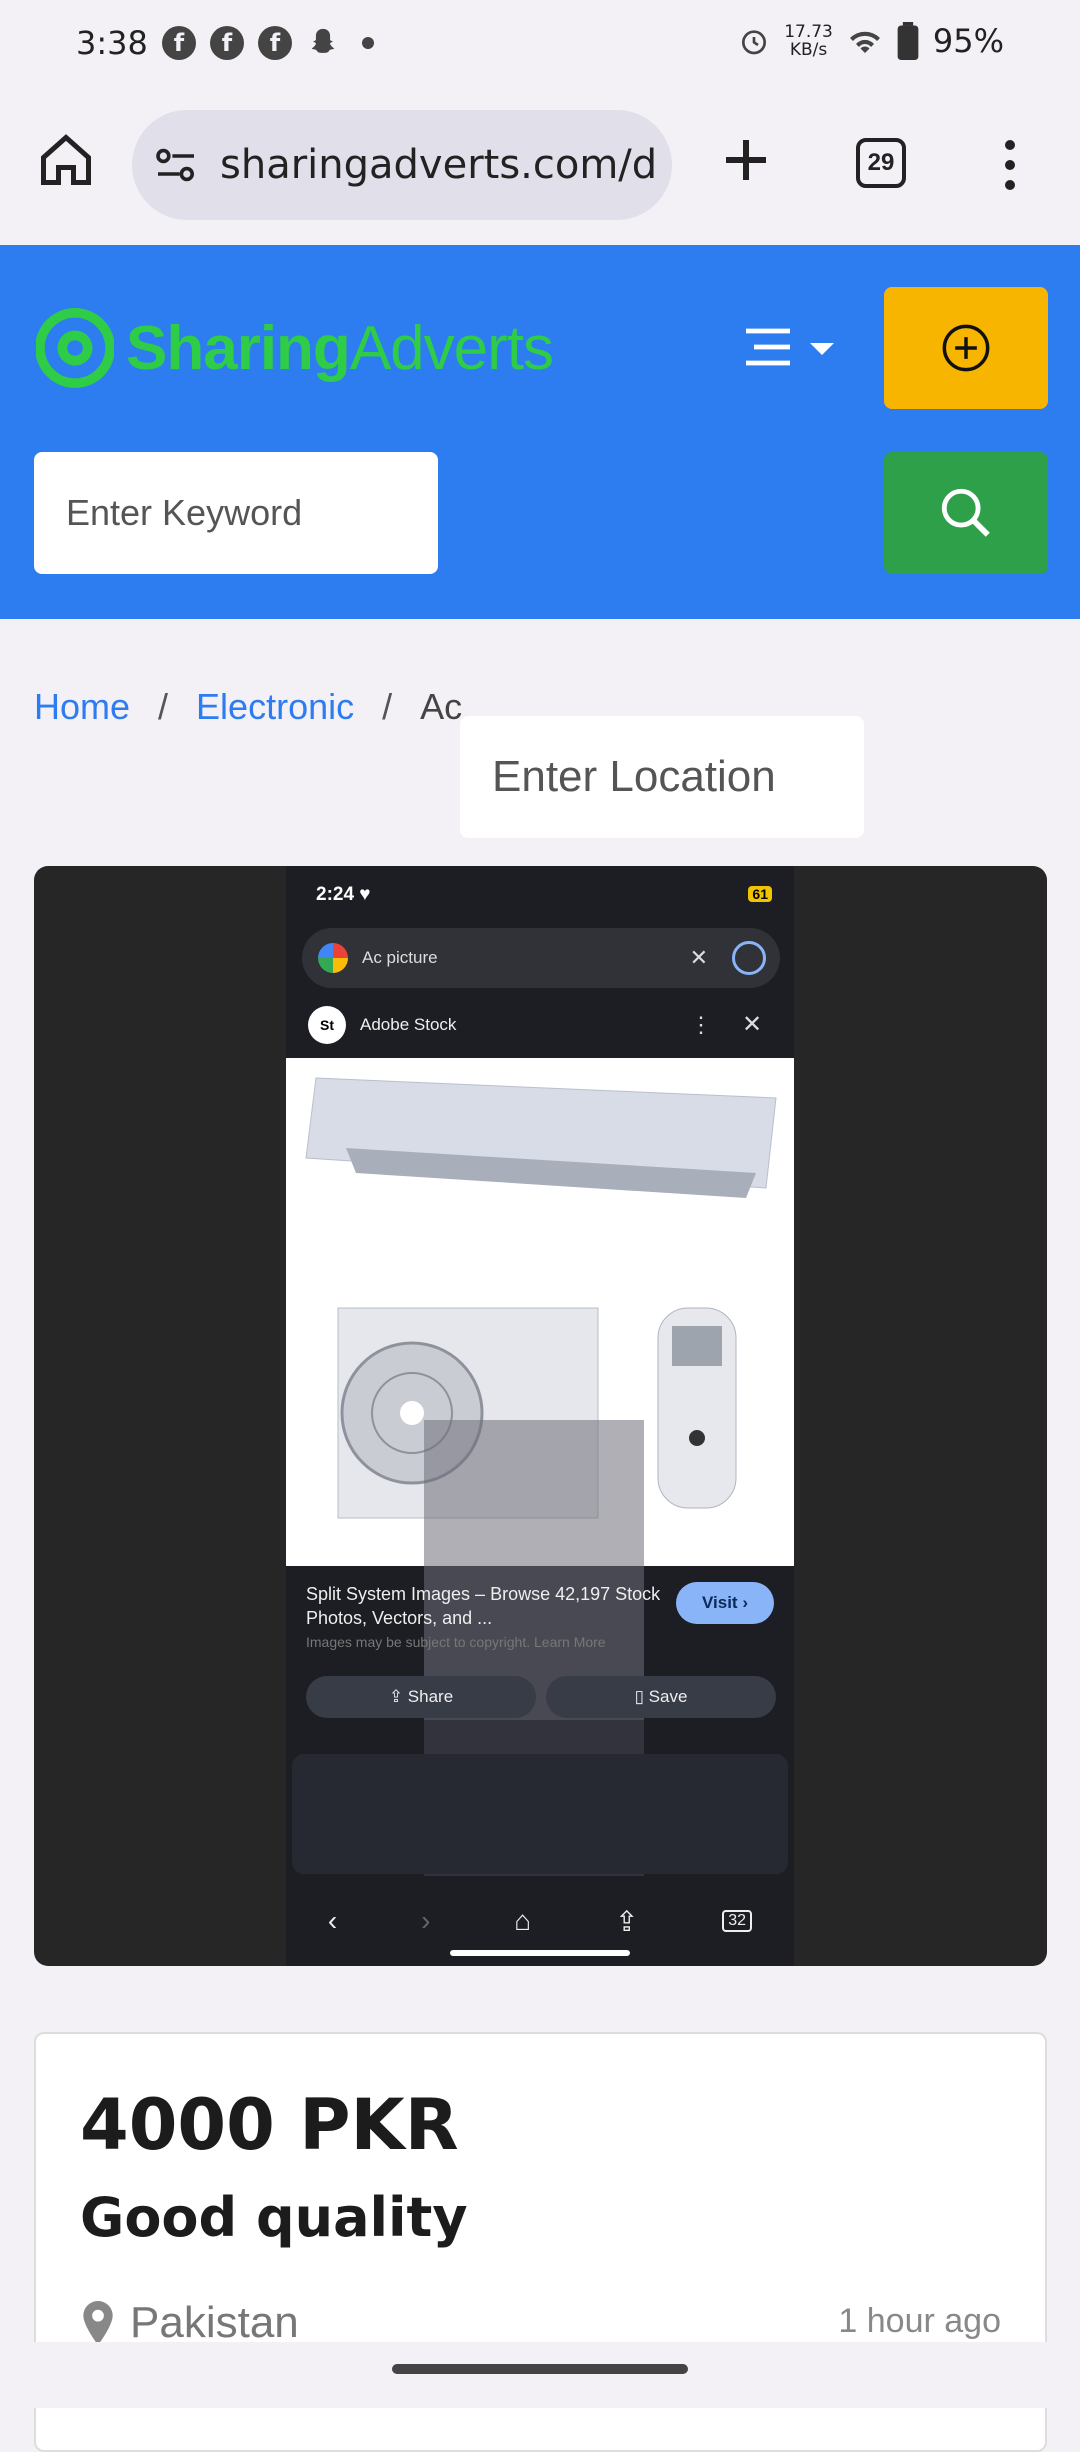 Image resolution: width=1080 pixels, height=2452 pixels. Describe the element at coordinates (808, 50) in the screenshot. I see `network-speed-unit: KB/s` at that location.